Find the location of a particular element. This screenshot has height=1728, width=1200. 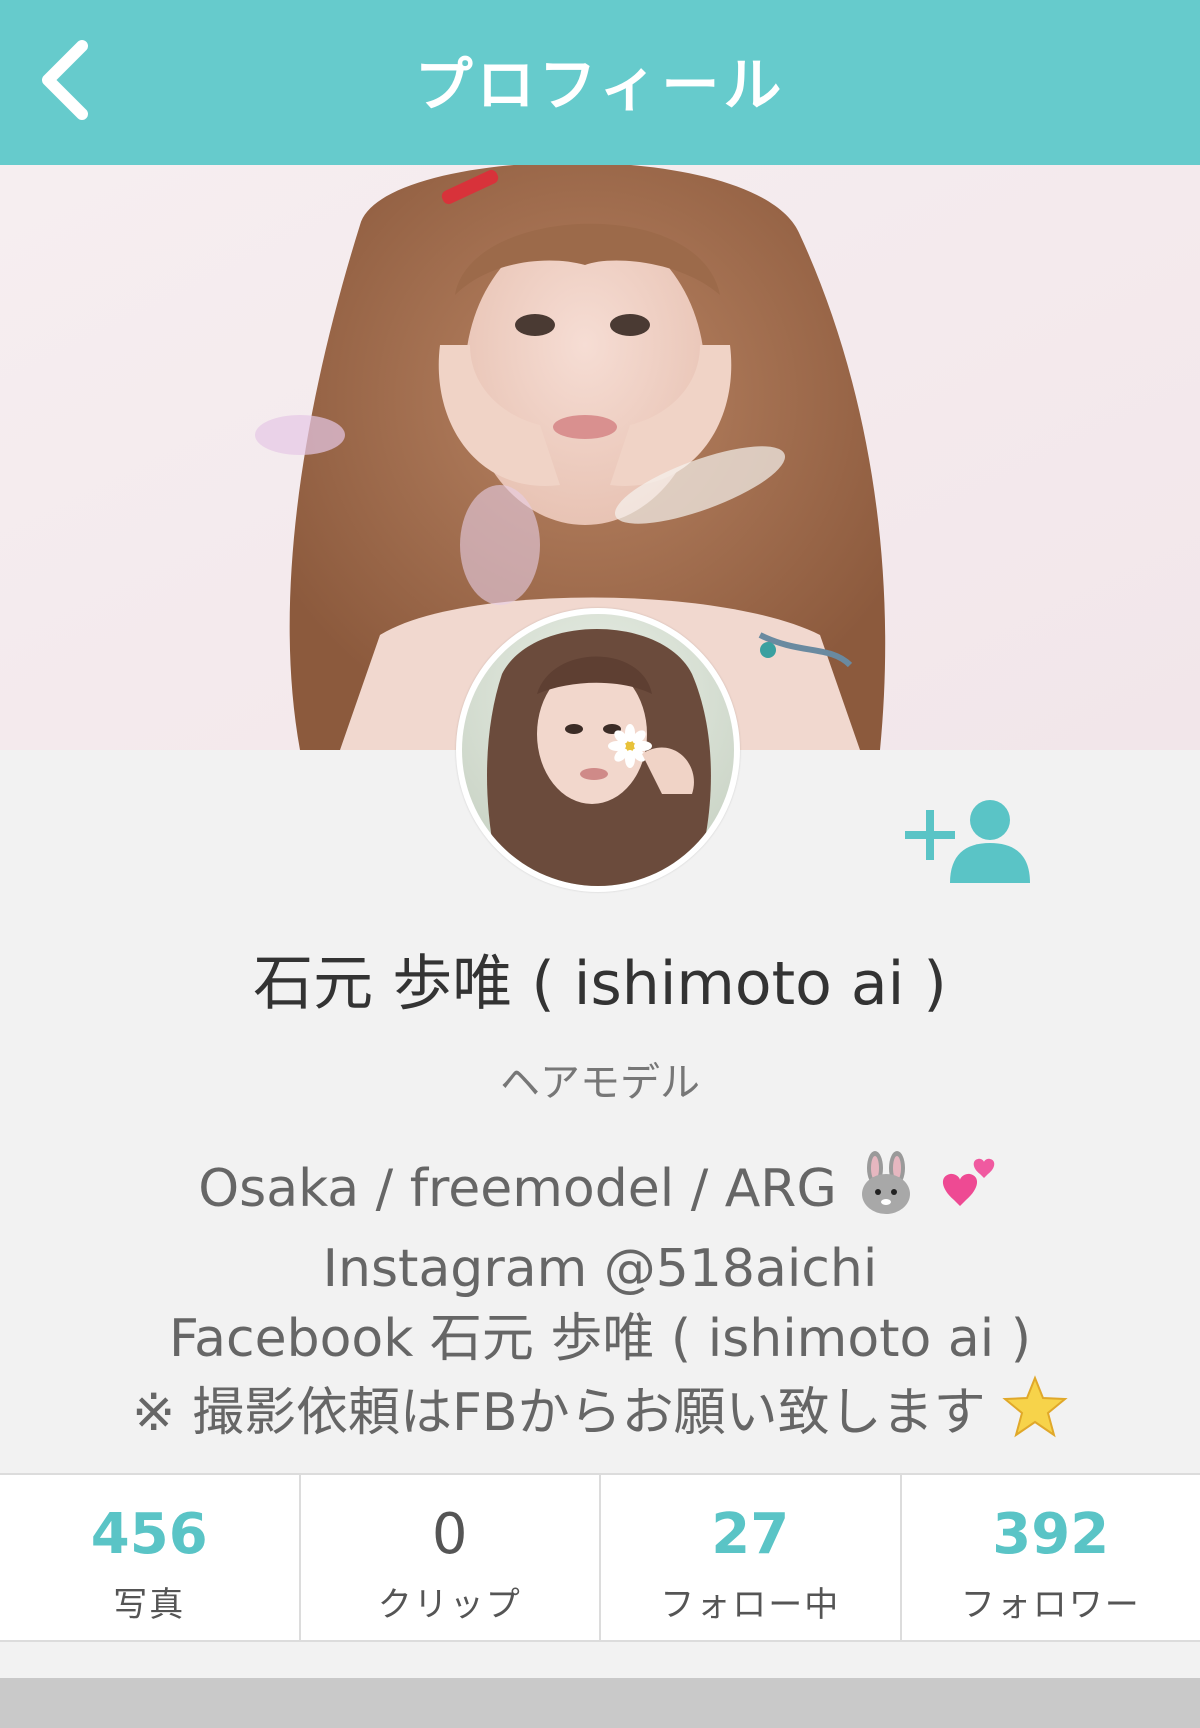

bio-text: Osaka / freemodel / ARG is located at coordinates (517, 1189).